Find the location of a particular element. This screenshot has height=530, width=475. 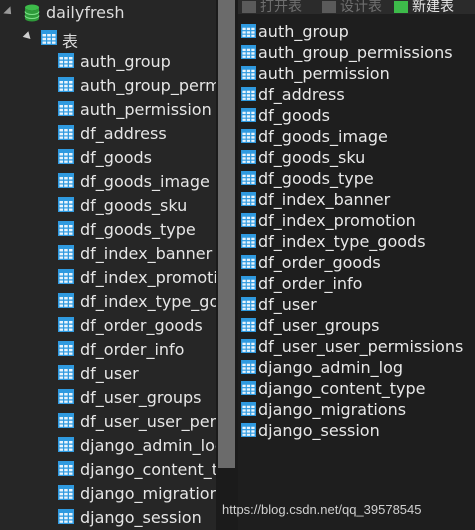

object-table-label: df_goods is located at coordinates (294, 115).